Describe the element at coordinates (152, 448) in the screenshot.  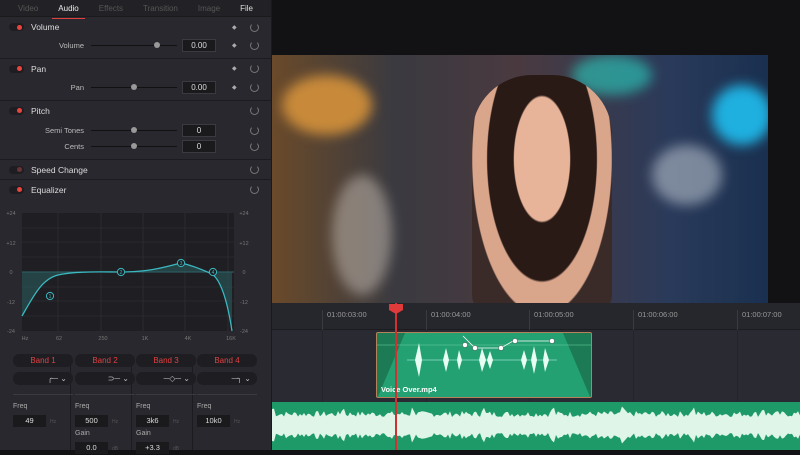
I see `band-3-gain: +3.3` at that location.